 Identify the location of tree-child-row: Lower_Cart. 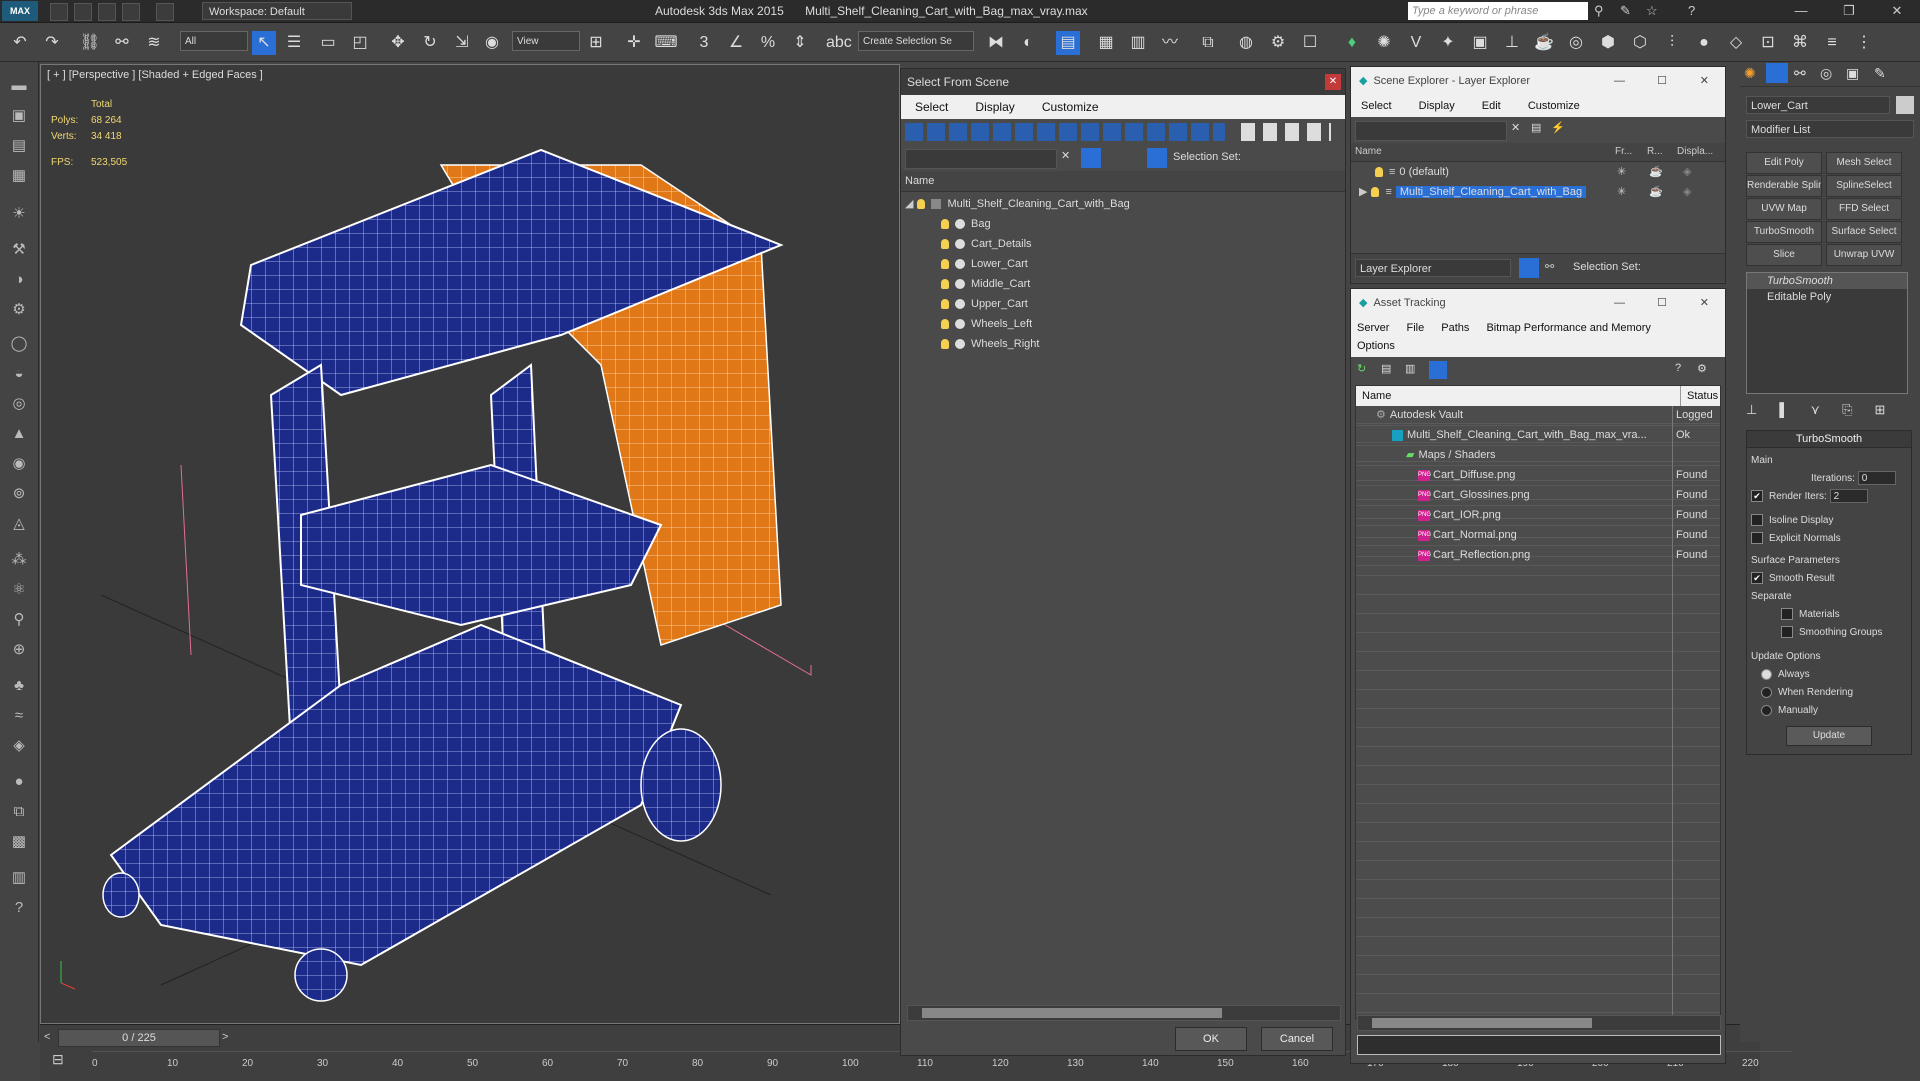
(1123, 264).